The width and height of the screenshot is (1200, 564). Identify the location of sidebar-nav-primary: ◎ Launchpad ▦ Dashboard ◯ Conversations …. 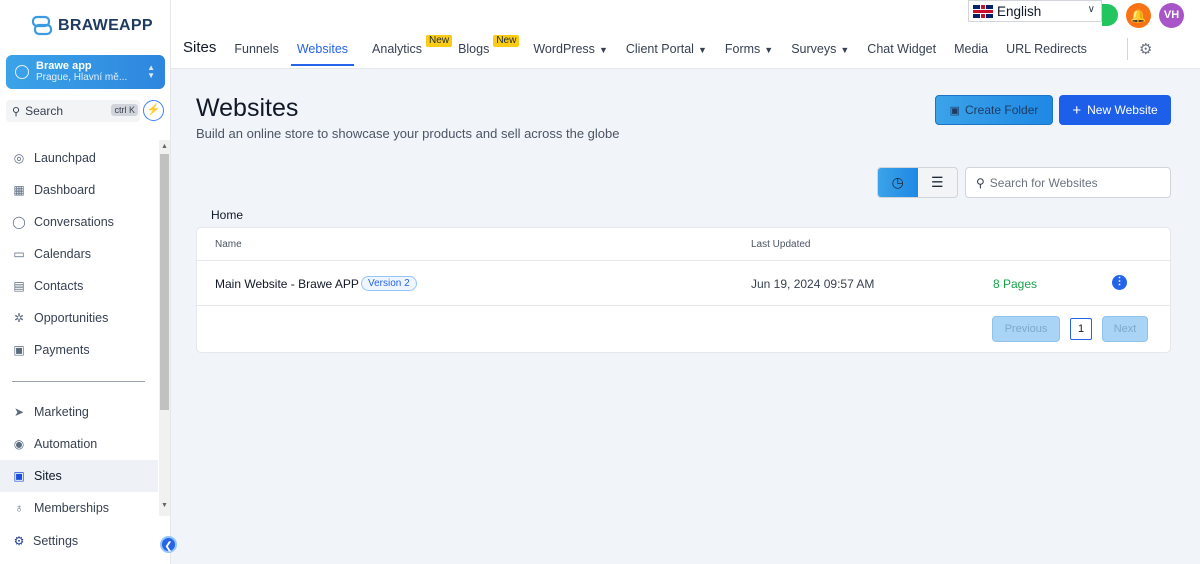
(79, 254).